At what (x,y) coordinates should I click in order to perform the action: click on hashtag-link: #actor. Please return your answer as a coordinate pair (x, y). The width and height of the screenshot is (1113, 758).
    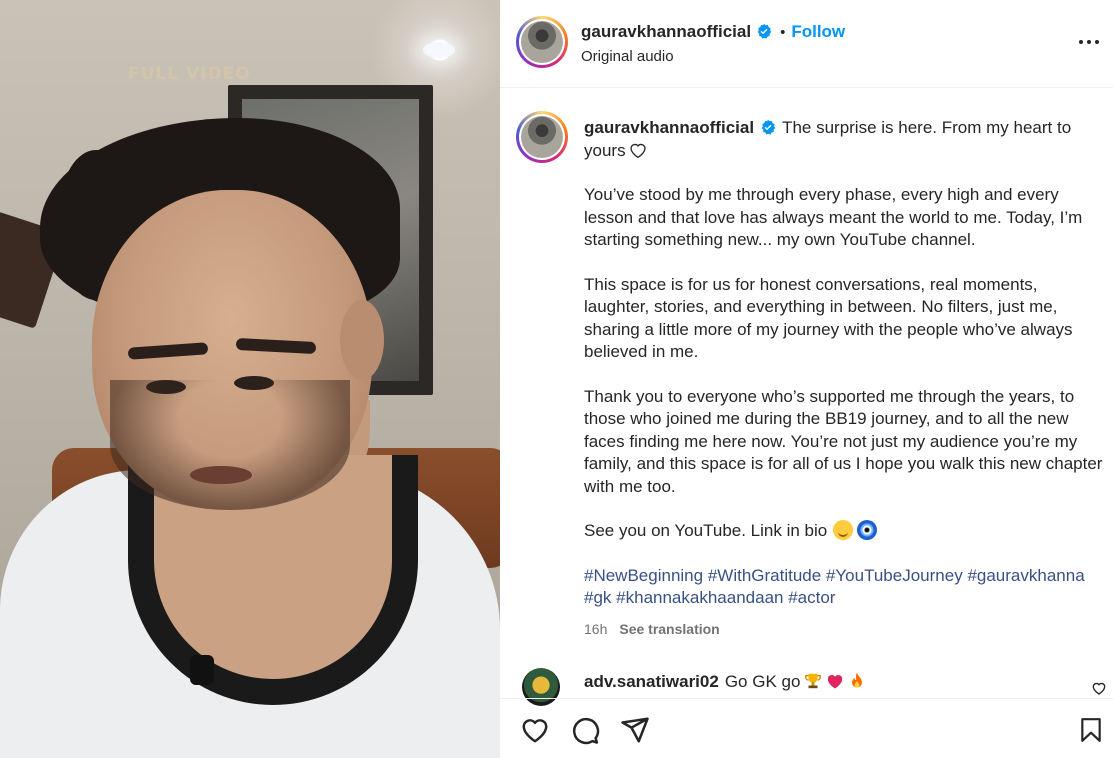
    Looking at the image, I should click on (811, 597).